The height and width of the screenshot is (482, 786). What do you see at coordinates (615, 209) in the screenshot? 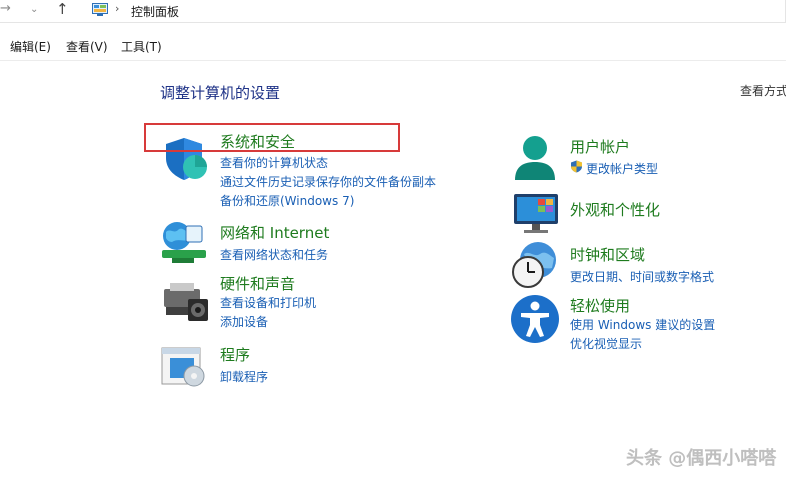
I see `appearance-title: 外观和个性化` at bounding box center [615, 209].